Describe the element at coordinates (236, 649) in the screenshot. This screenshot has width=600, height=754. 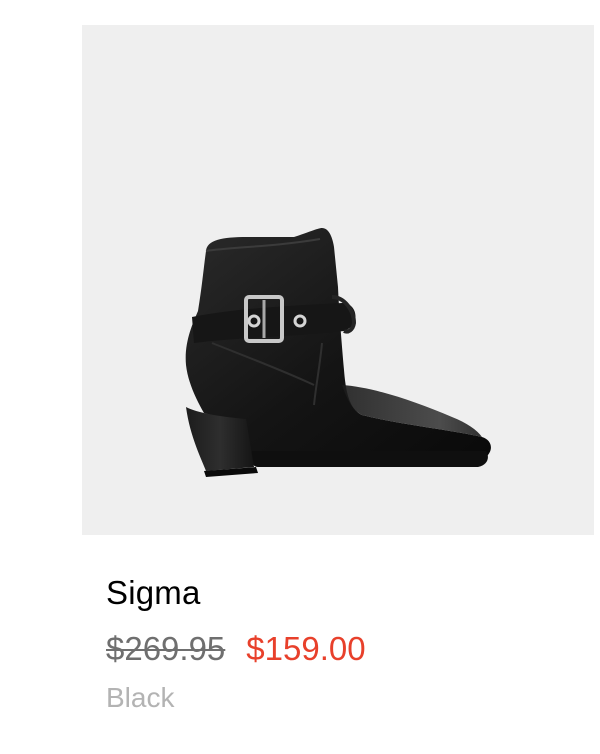
I see `price-row: $269.95 $159.00` at that location.